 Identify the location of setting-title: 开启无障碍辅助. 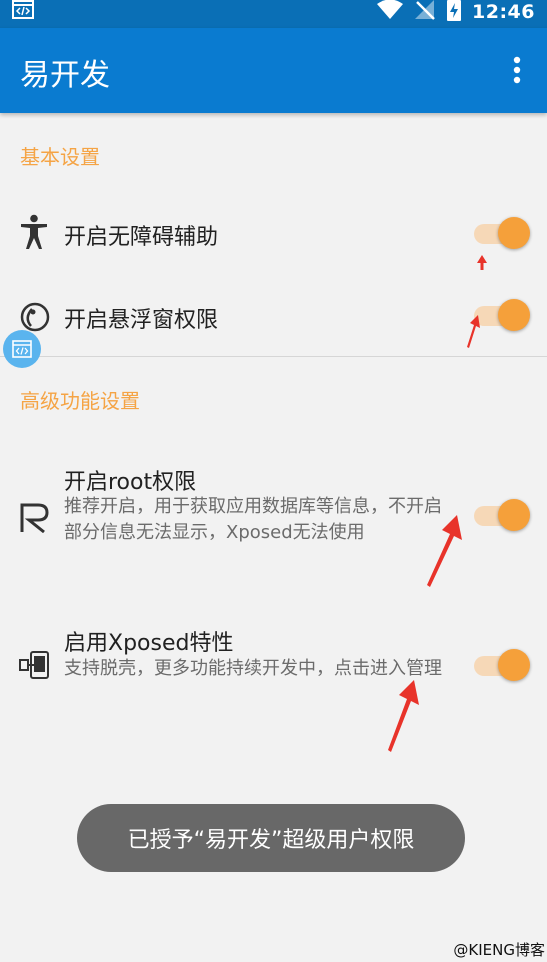
(141, 237).